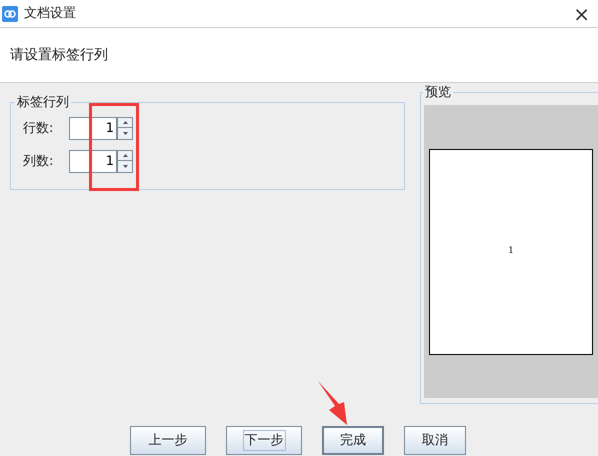 The height and width of the screenshot is (456, 598). Describe the element at coordinates (581, 14) in the screenshot. I see `close-button: ×` at that location.